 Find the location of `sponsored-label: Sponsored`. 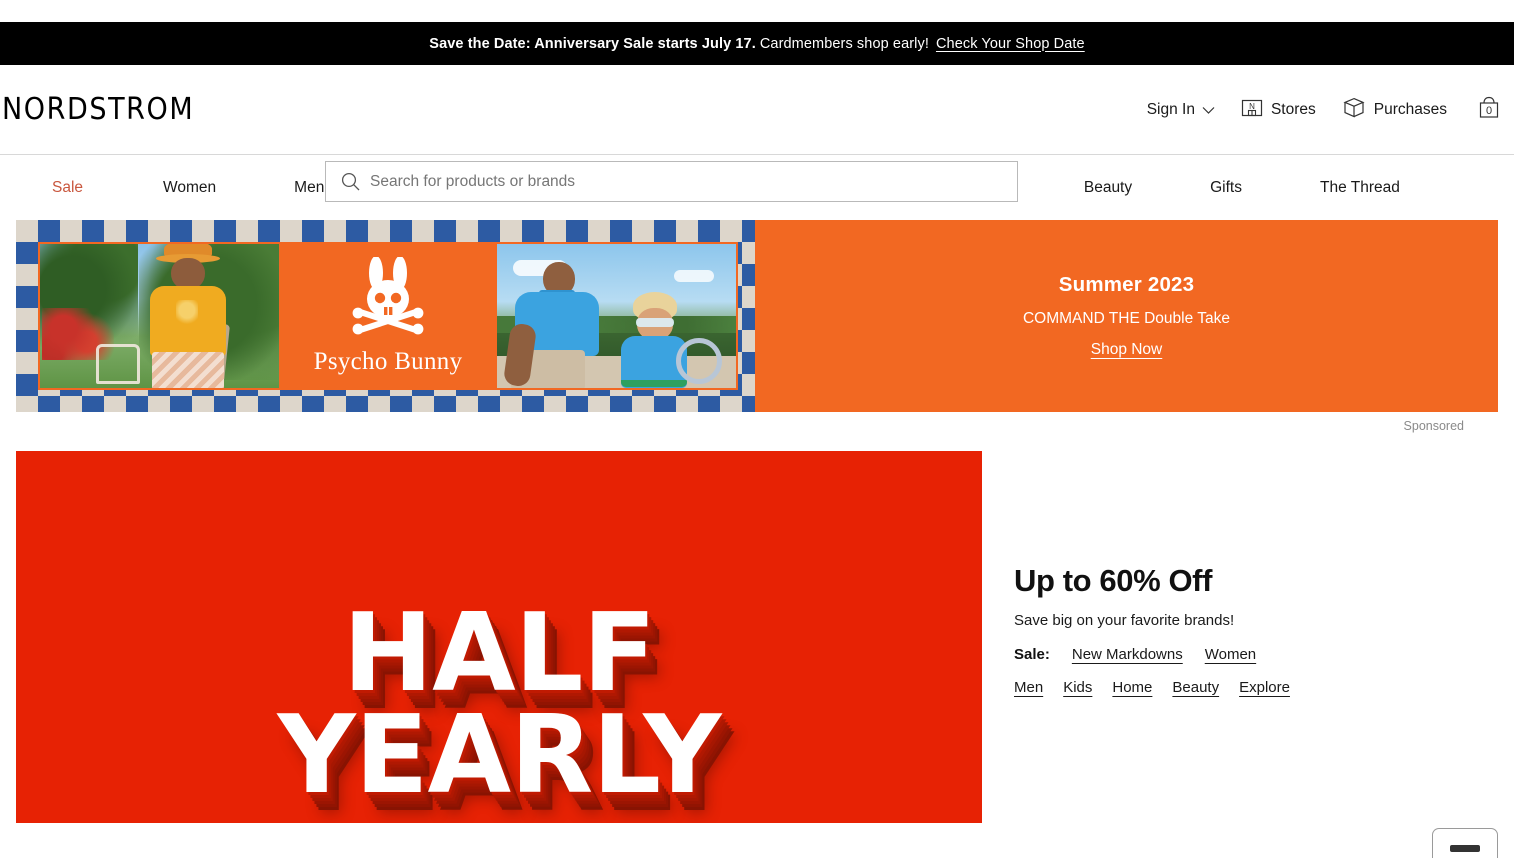

sponsored-label: Sponsored is located at coordinates (1433, 426).